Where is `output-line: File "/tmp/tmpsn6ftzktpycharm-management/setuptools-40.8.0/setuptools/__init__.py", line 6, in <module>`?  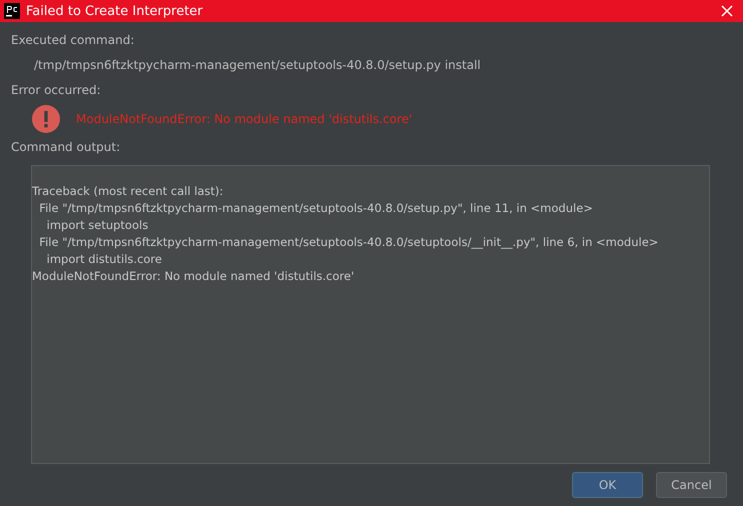
output-line: File "/tmp/tmpsn6ftzktpycharm-management/setuptools-40.8.0/setuptools/__init__.py", line 6, in <module> is located at coordinates (348, 242).